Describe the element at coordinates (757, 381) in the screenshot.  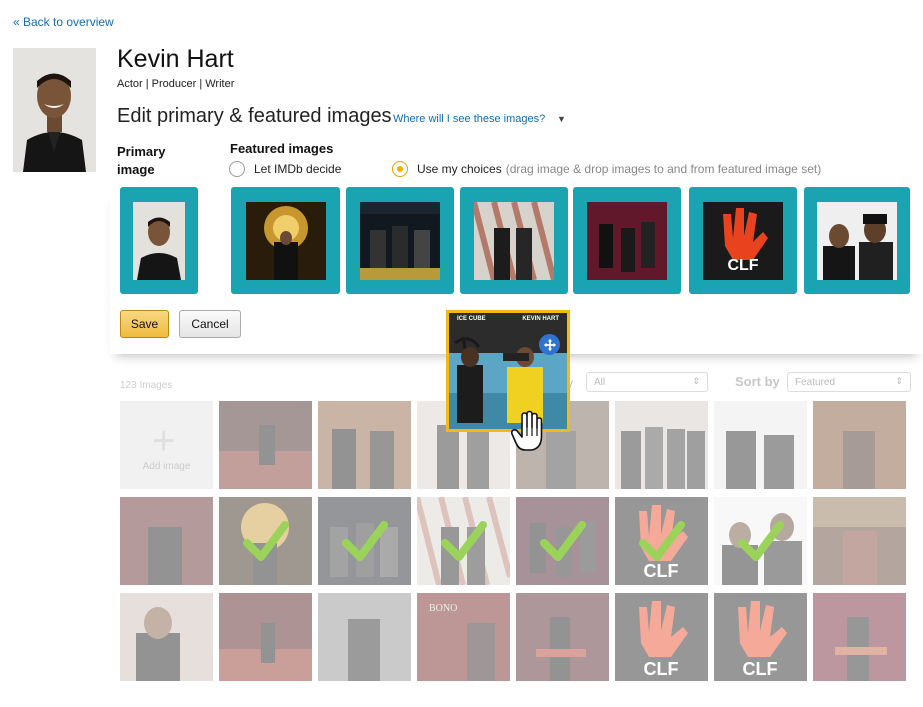
I see `sort-by-label: Sort by` at that location.